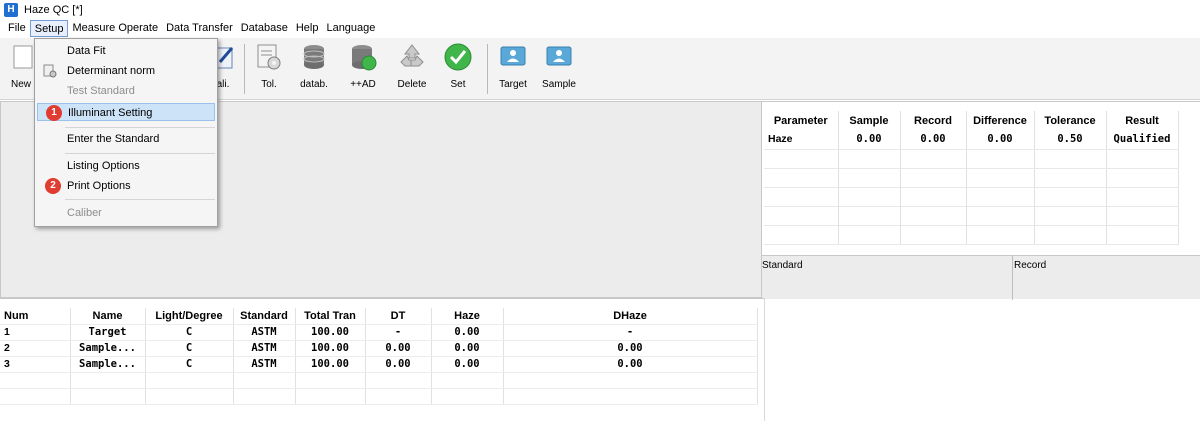  I want to click on list-cell: 2, so click(35, 348).